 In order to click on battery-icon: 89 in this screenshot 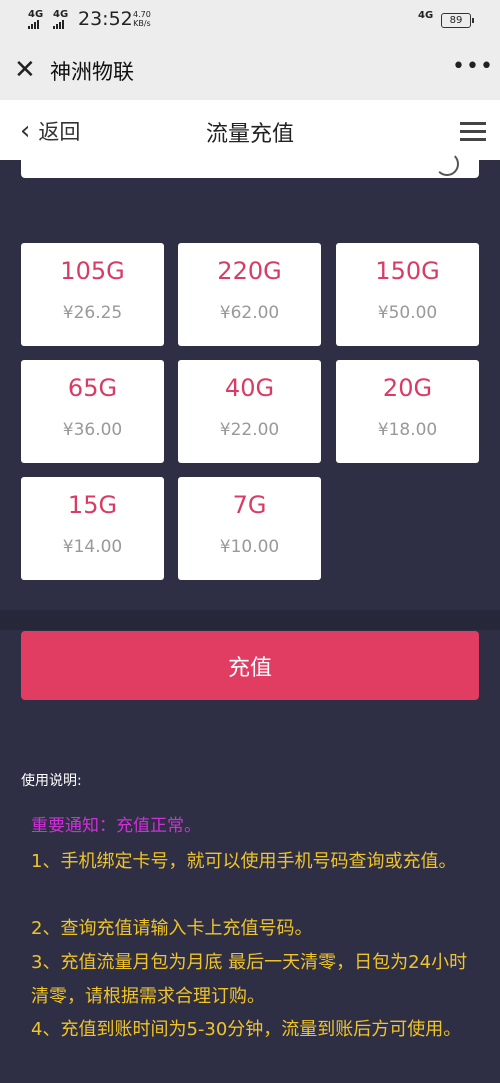, I will do `click(457, 20)`.